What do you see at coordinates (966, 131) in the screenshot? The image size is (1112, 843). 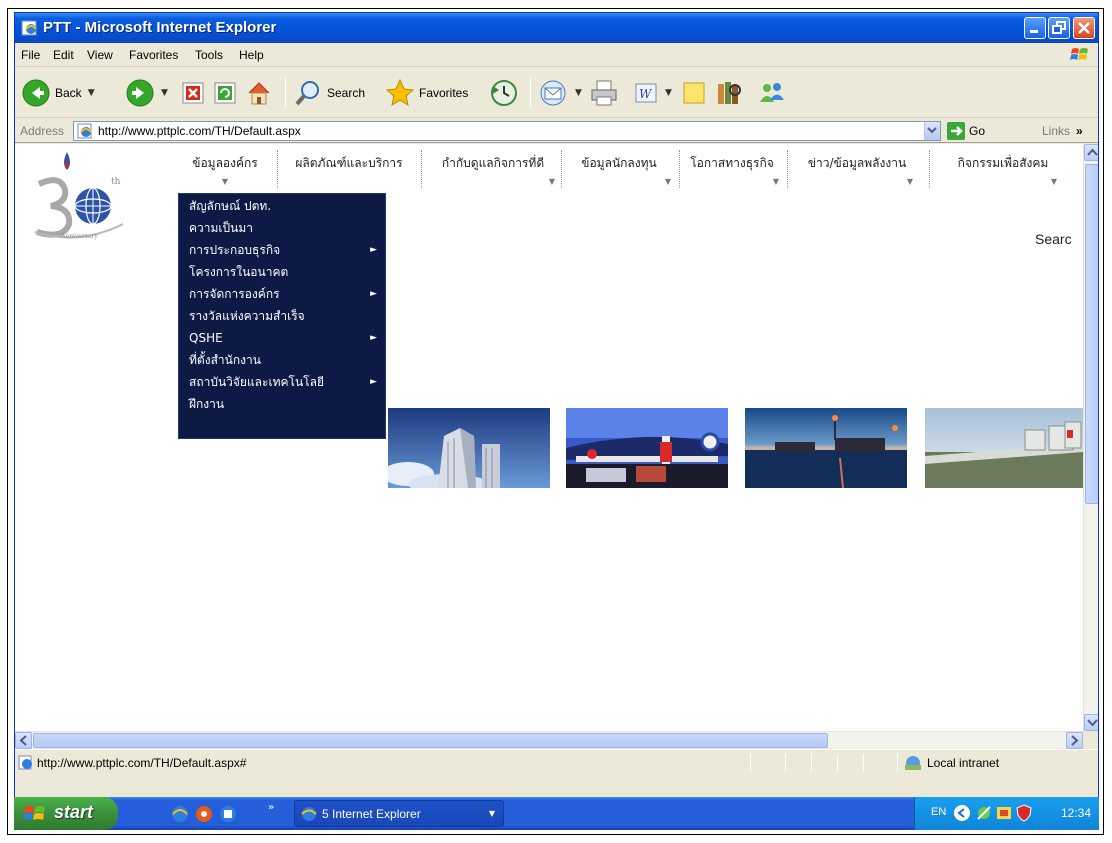 I see `go-button: Go` at bounding box center [966, 131].